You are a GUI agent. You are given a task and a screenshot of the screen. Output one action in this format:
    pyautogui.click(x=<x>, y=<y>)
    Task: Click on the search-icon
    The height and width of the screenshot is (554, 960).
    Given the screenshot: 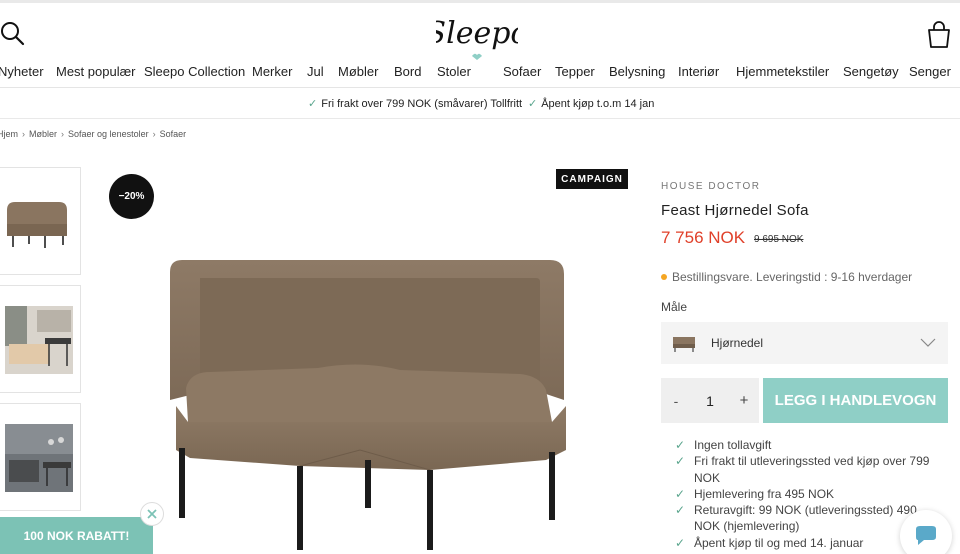 What is the action you would take?
    pyautogui.click(x=13, y=34)
    